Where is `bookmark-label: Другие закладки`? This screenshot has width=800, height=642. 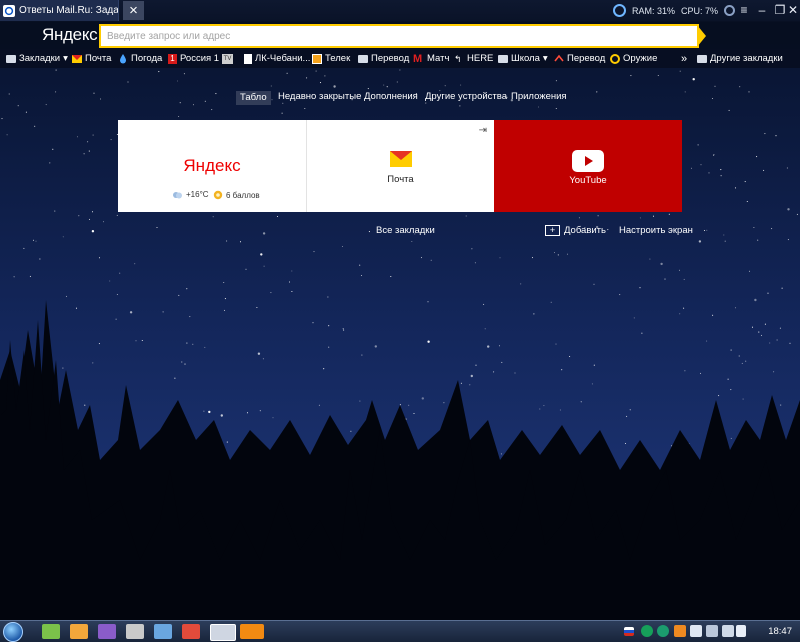 bookmark-label: Другие закладки is located at coordinates (746, 58).